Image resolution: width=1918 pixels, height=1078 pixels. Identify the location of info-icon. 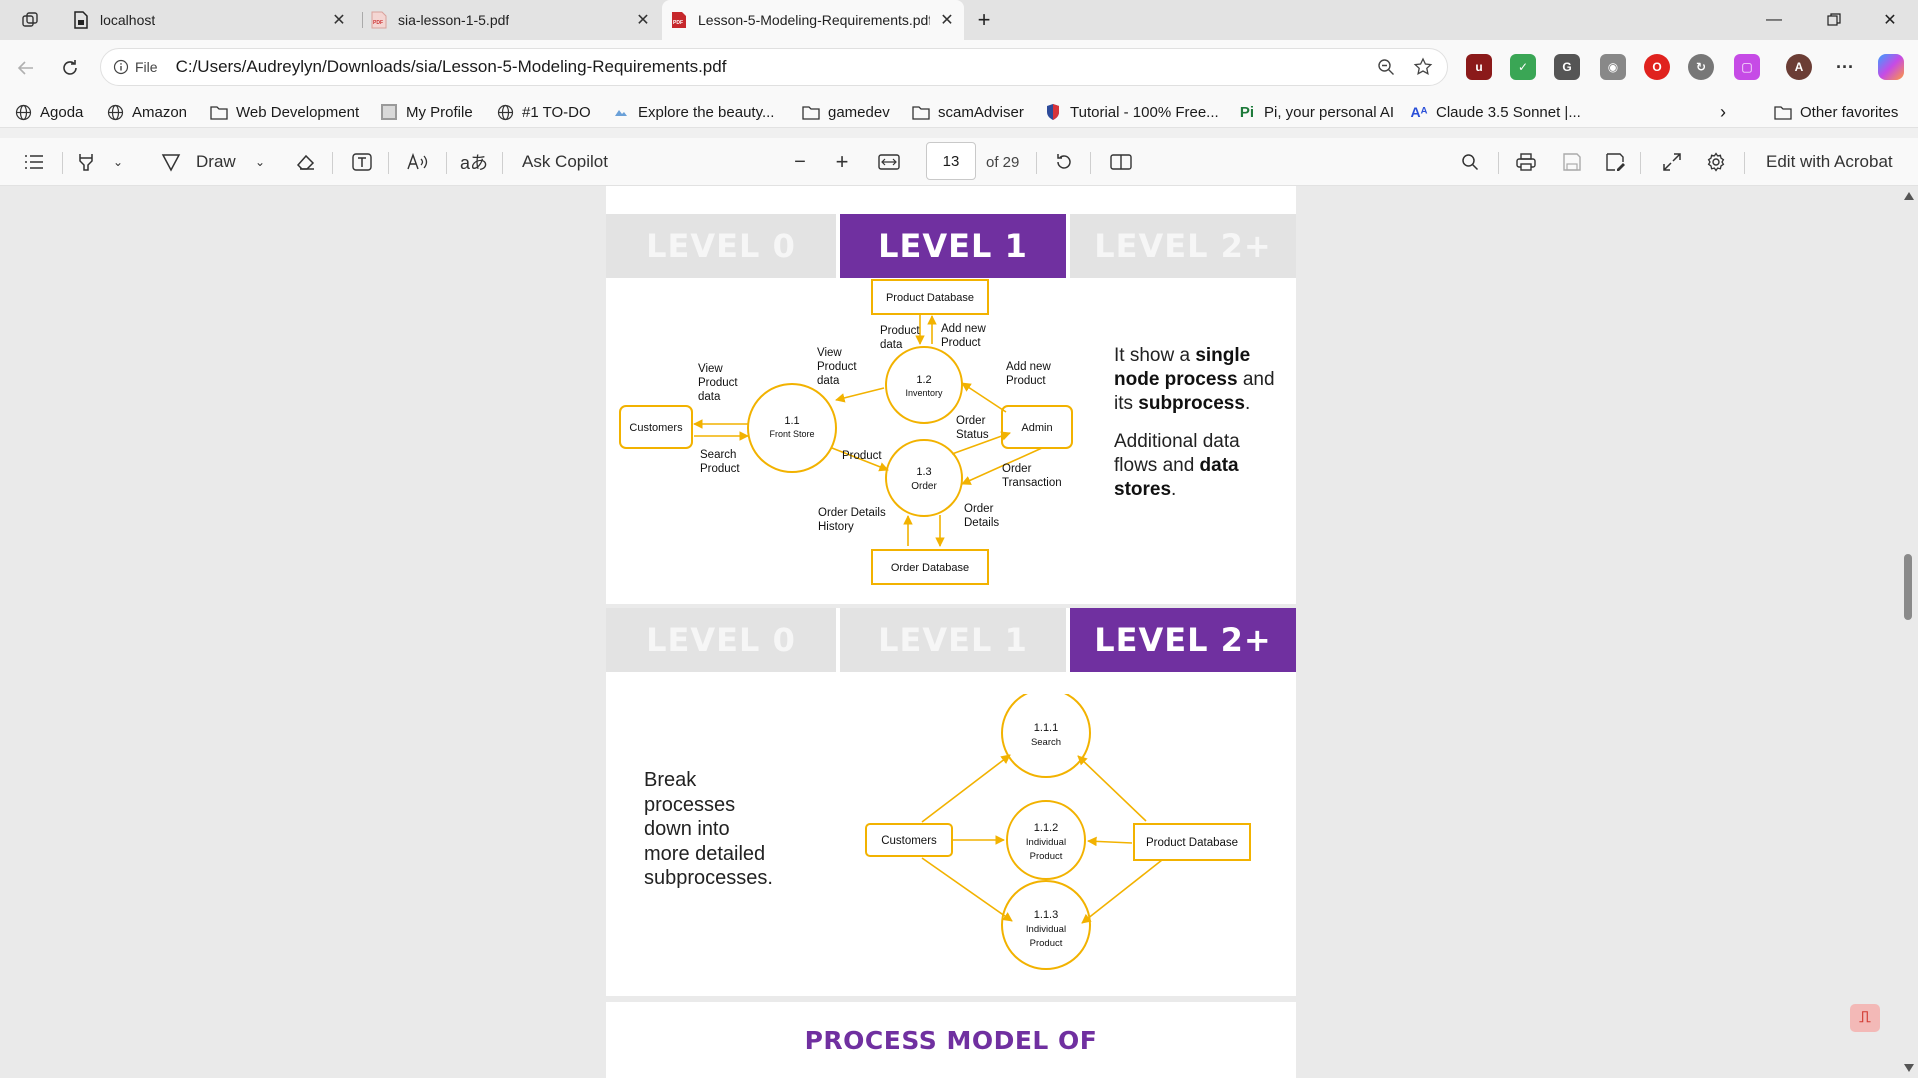
(121, 67).